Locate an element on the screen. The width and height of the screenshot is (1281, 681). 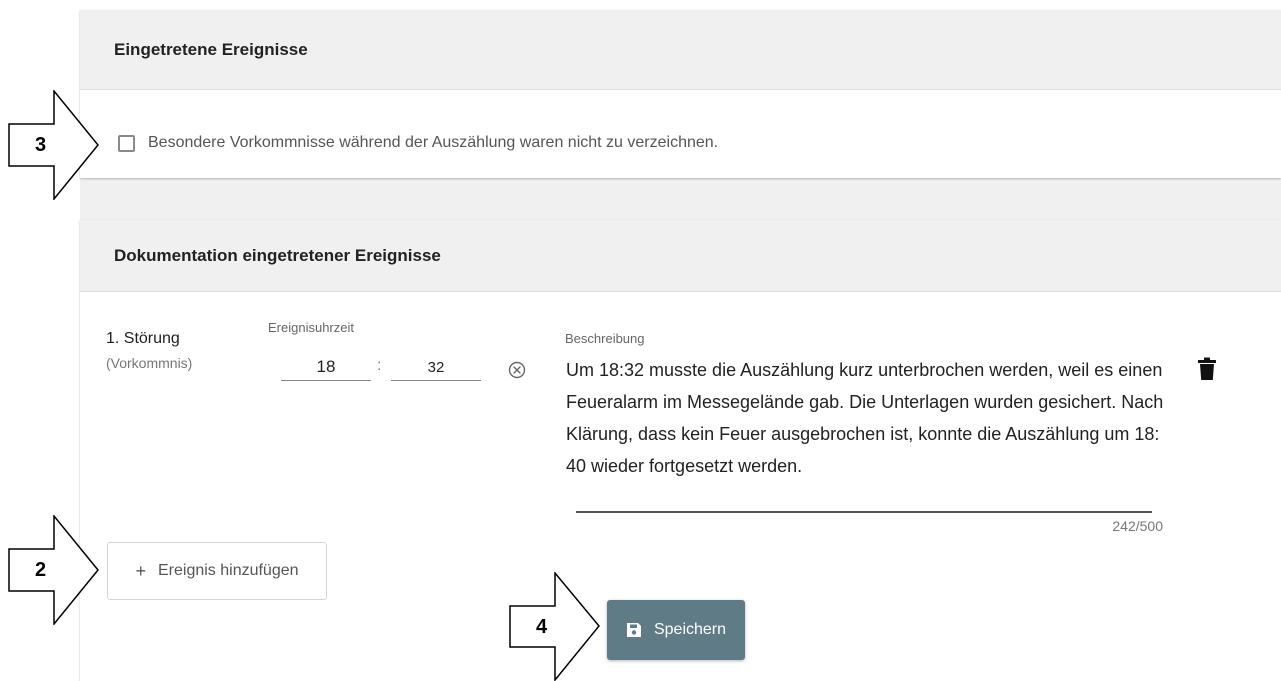
callout-number-4: 4 is located at coordinates (542, 627).